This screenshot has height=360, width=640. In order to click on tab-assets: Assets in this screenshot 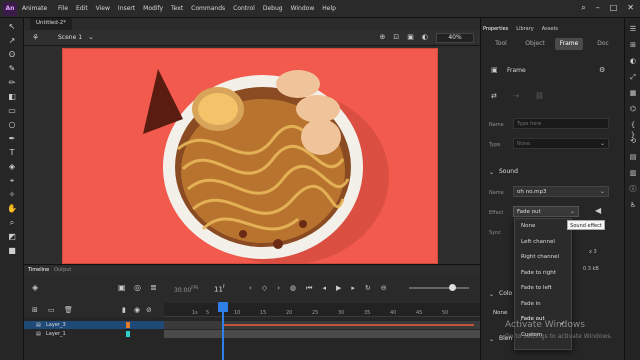, I will do `click(550, 29)`.